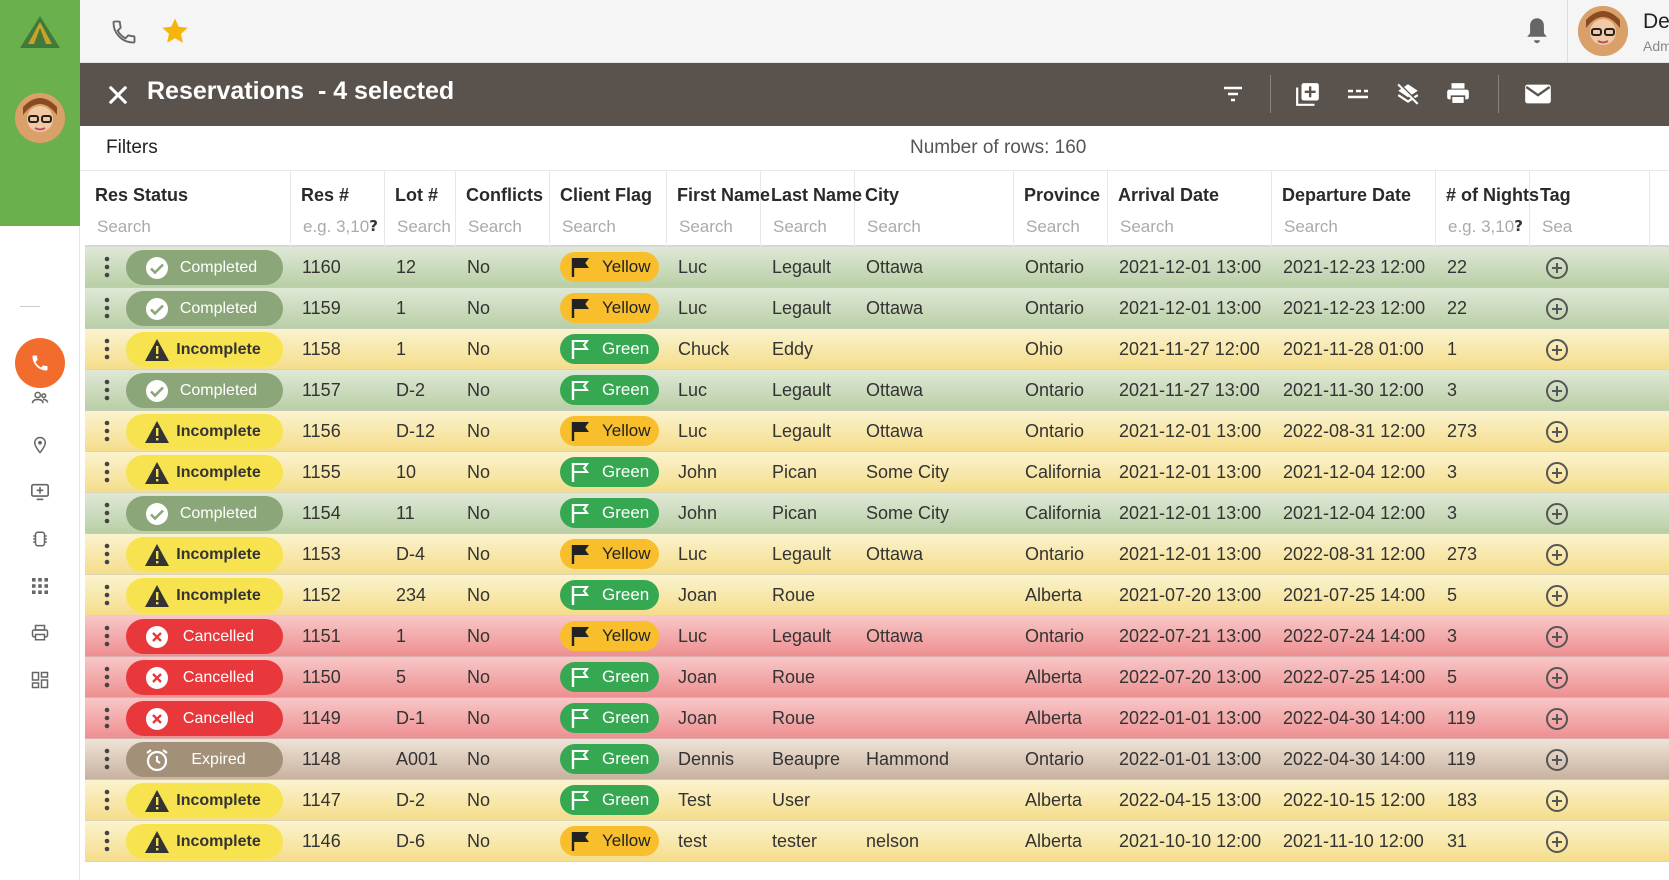 This screenshot has height=880, width=1669. Describe the element at coordinates (416, 195) in the screenshot. I see `column-label: Lot #` at that location.